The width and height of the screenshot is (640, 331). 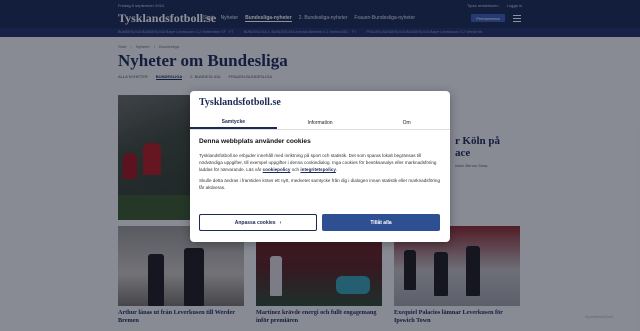 What do you see at coordinates (255, 222) in the screenshot?
I see `customize-cookies-label: Anpassa cookies` at bounding box center [255, 222].